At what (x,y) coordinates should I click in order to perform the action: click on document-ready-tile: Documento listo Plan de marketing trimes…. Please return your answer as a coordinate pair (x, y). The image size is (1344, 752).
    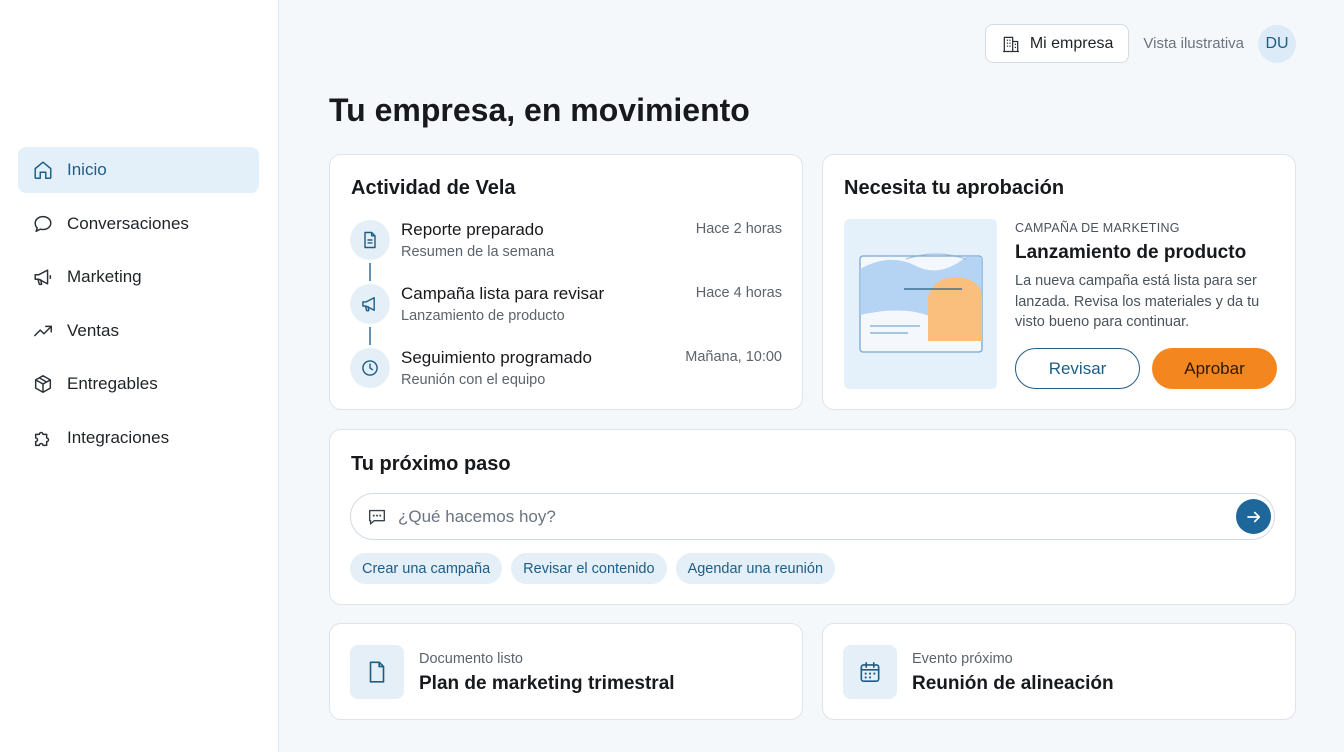
    Looking at the image, I should click on (566, 671).